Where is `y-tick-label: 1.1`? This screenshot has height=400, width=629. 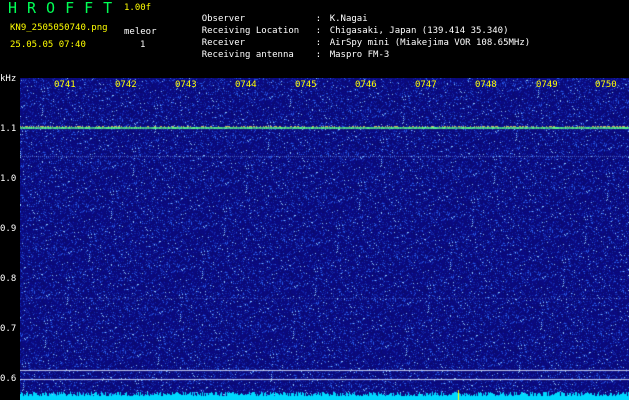
y-tick-label: 1.1 is located at coordinates (8, 129).